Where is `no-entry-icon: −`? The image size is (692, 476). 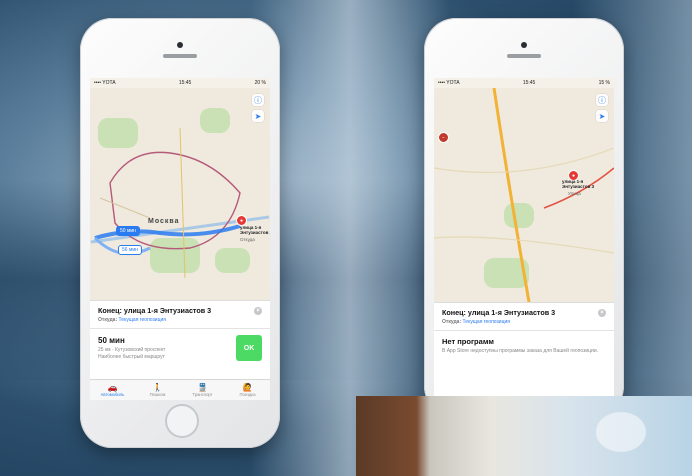 no-entry-icon: − is located at coordinates (443, 137).